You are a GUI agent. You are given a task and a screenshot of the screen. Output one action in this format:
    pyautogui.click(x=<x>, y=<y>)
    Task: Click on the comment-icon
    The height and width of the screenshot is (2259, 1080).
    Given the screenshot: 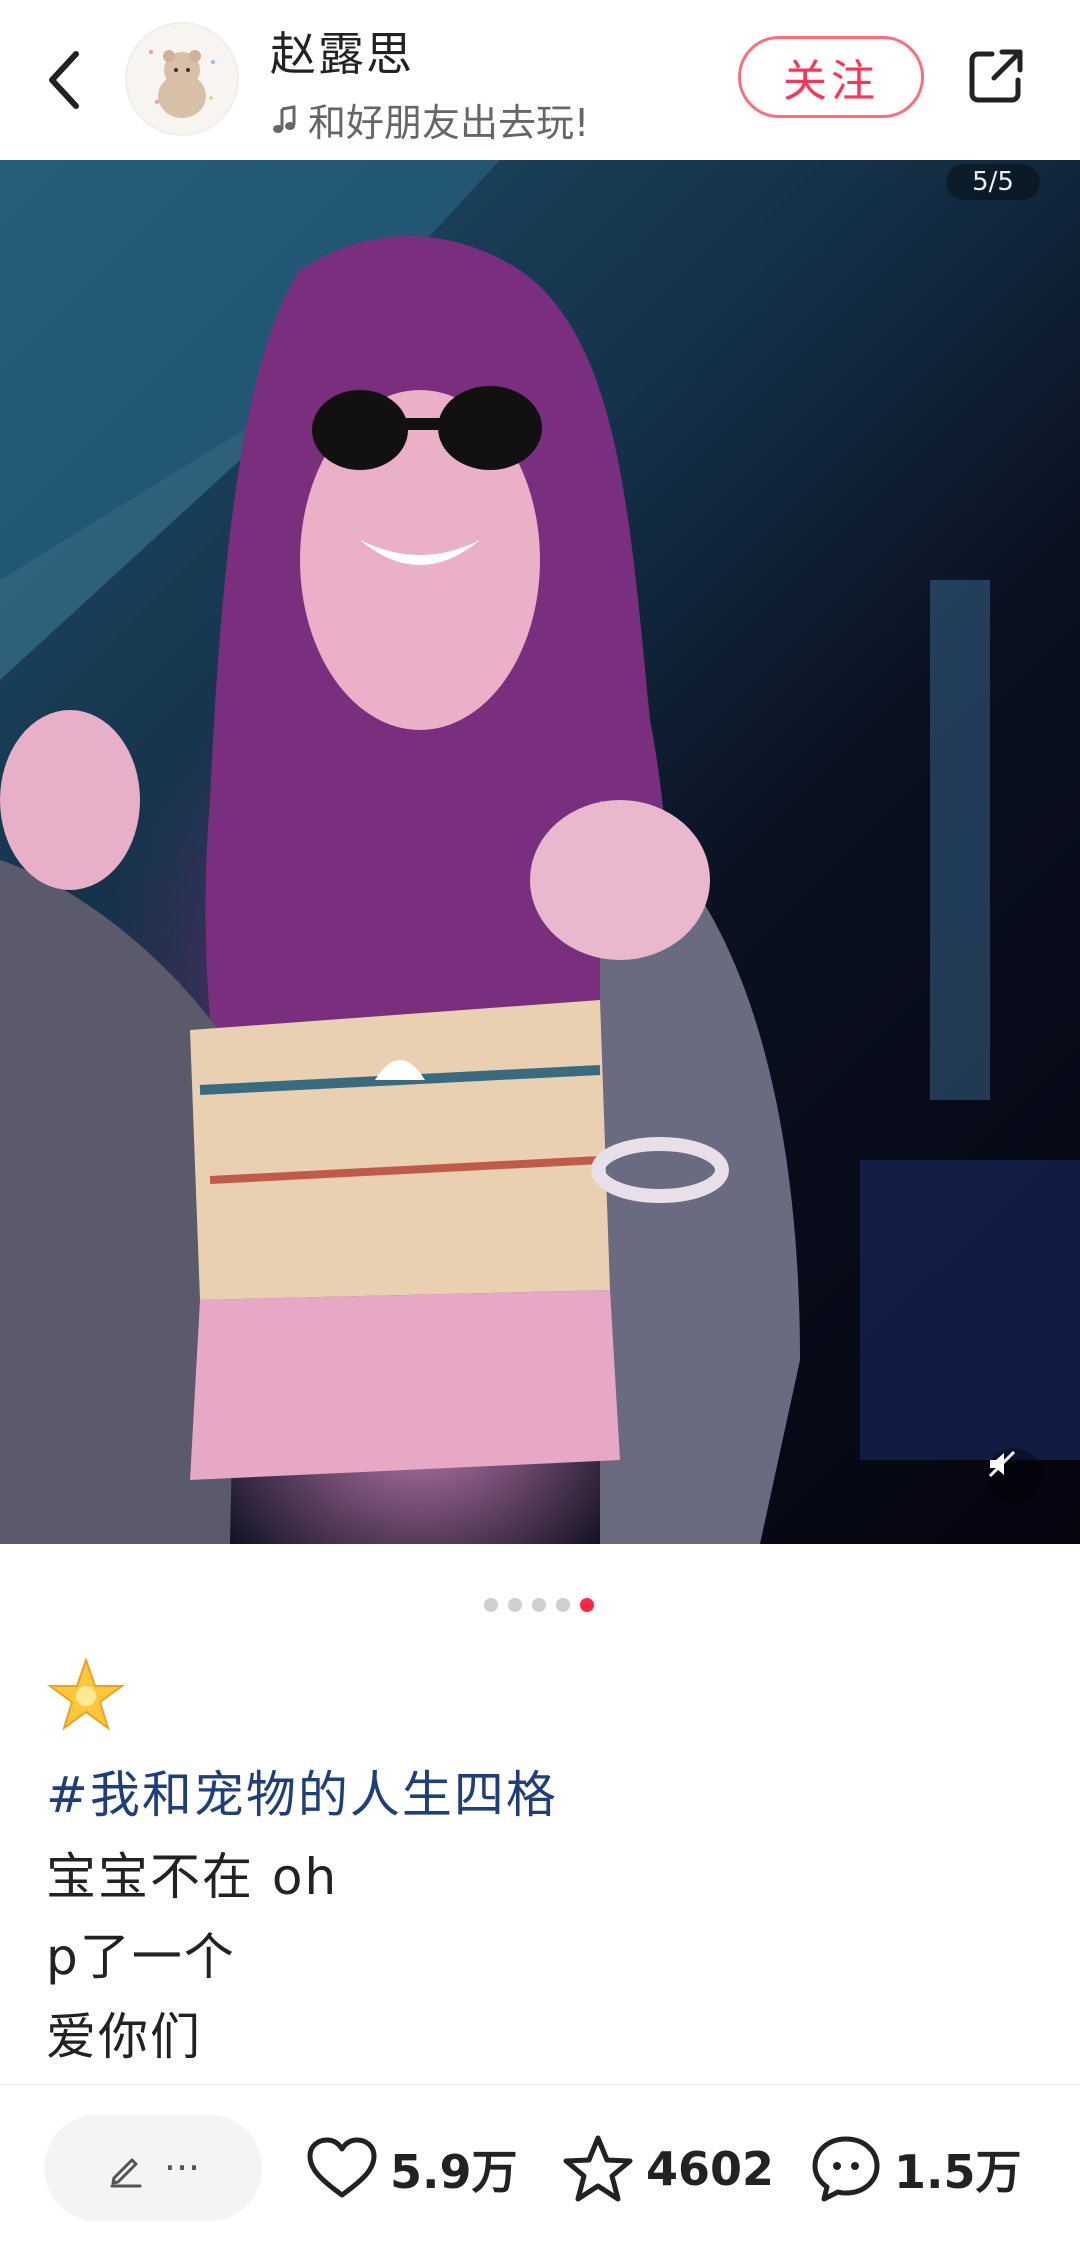 What is the action you would take?
    pyautogui.click(x=846, y=2169)
    